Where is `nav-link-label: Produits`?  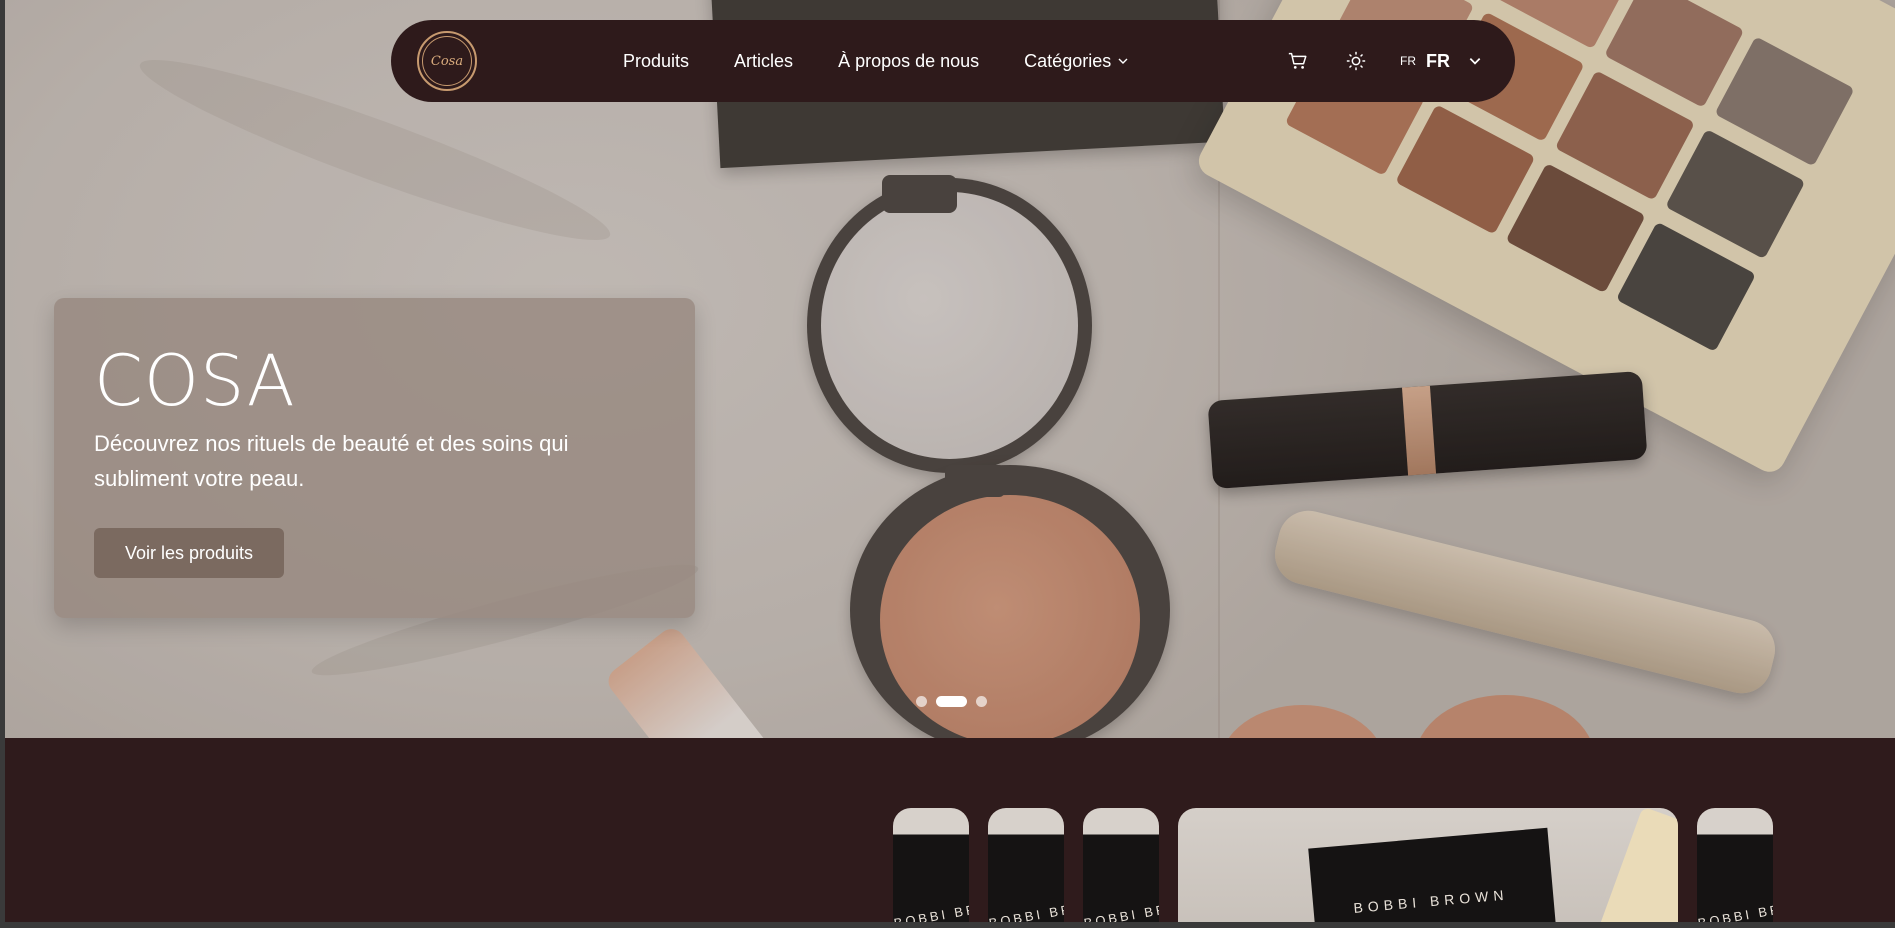
nav-link-label: Produits is located at coordinates (656, 60).